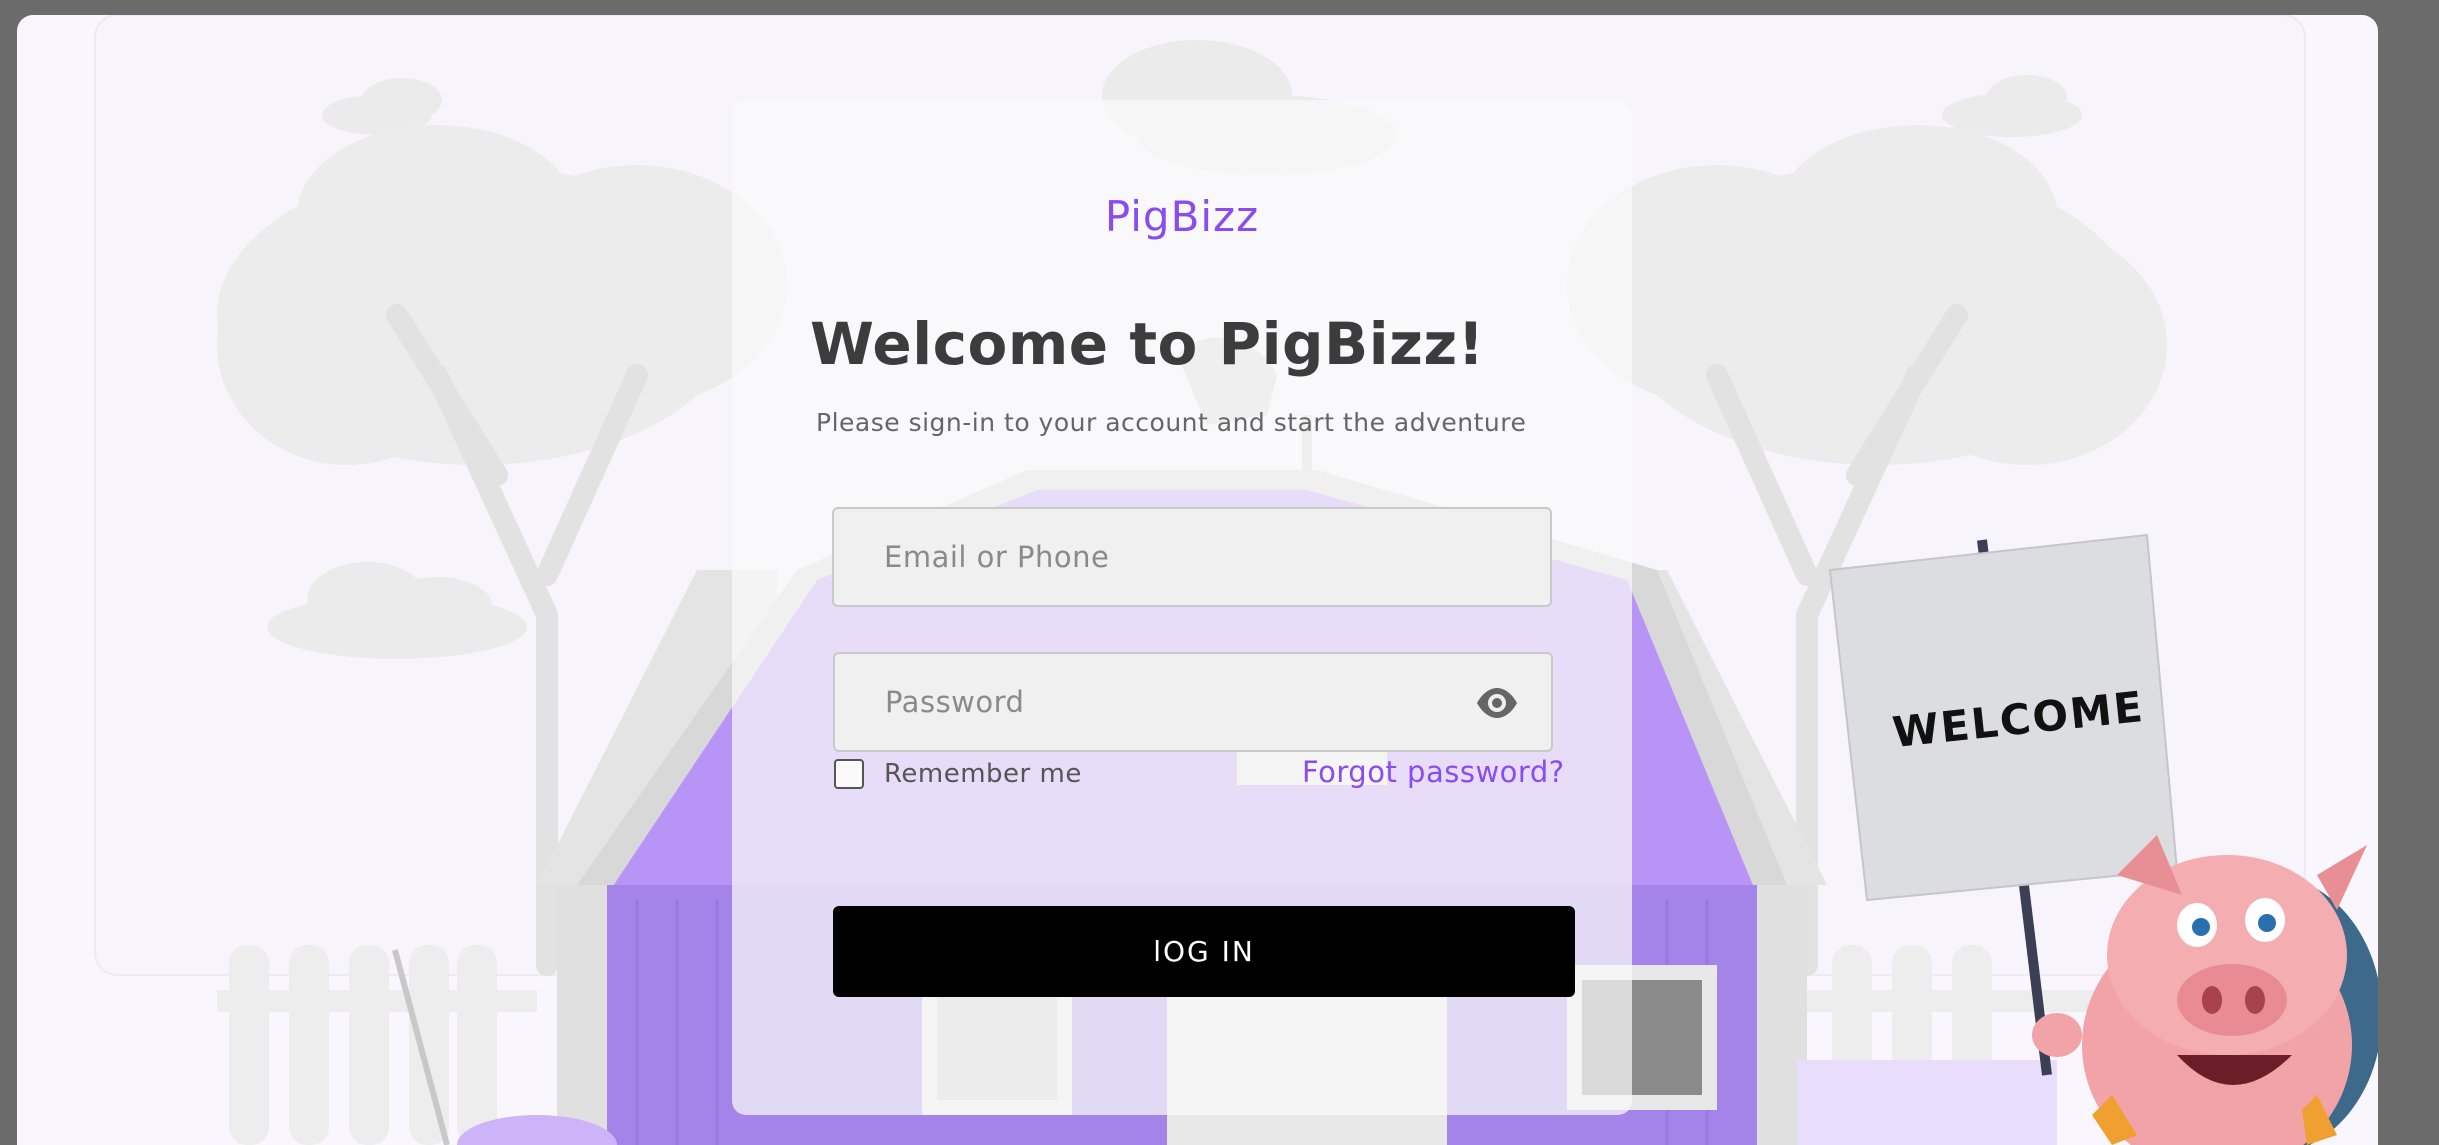 The image size is (2439, 1145). I want to click on email-field, so click(1192, 557).